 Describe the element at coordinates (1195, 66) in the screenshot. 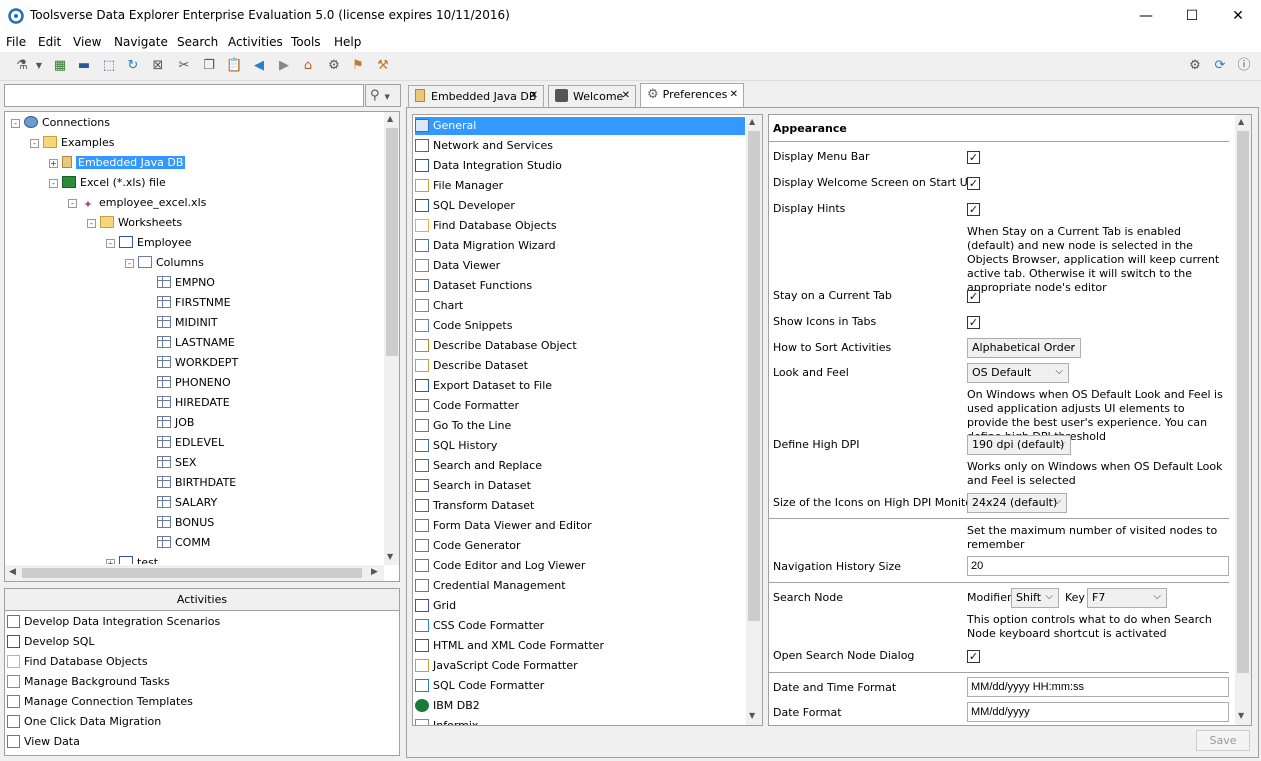

I see `settings-icon: ⚙` at that location.